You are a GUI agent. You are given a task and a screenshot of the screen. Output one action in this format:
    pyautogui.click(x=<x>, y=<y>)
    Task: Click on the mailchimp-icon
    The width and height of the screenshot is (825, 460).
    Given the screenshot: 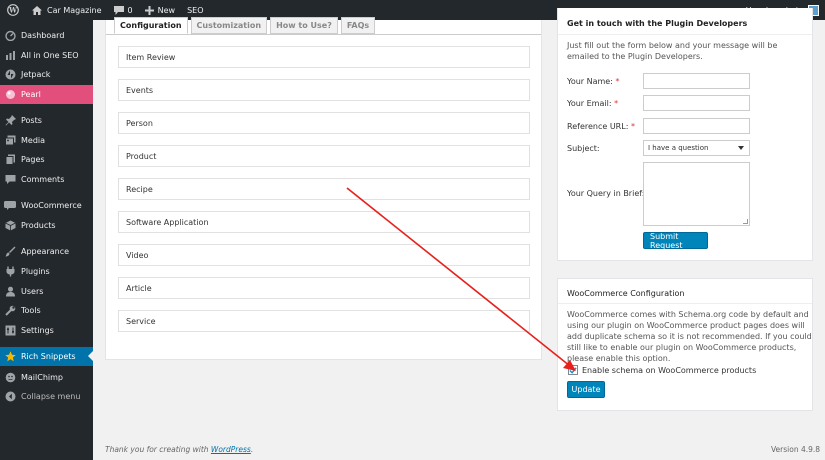 What is the action you would take?
    pyautogui.click(x=10, y=377)
    